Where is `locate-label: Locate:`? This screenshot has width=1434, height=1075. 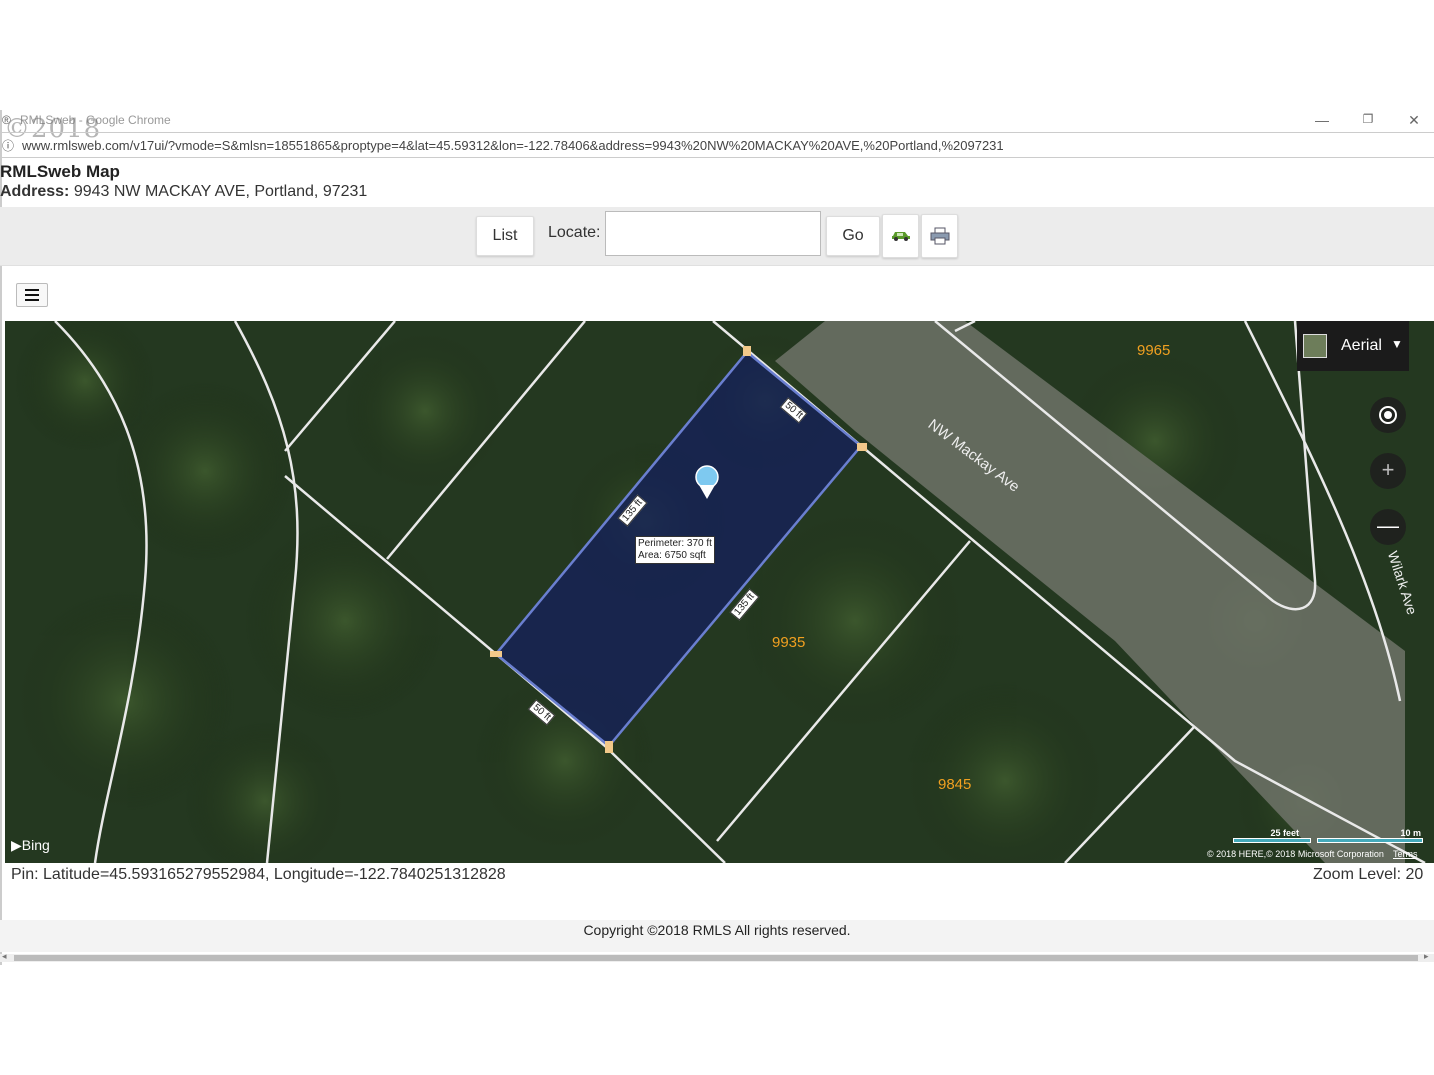 locate-label: Locate: is located at coordinates (574, 232).